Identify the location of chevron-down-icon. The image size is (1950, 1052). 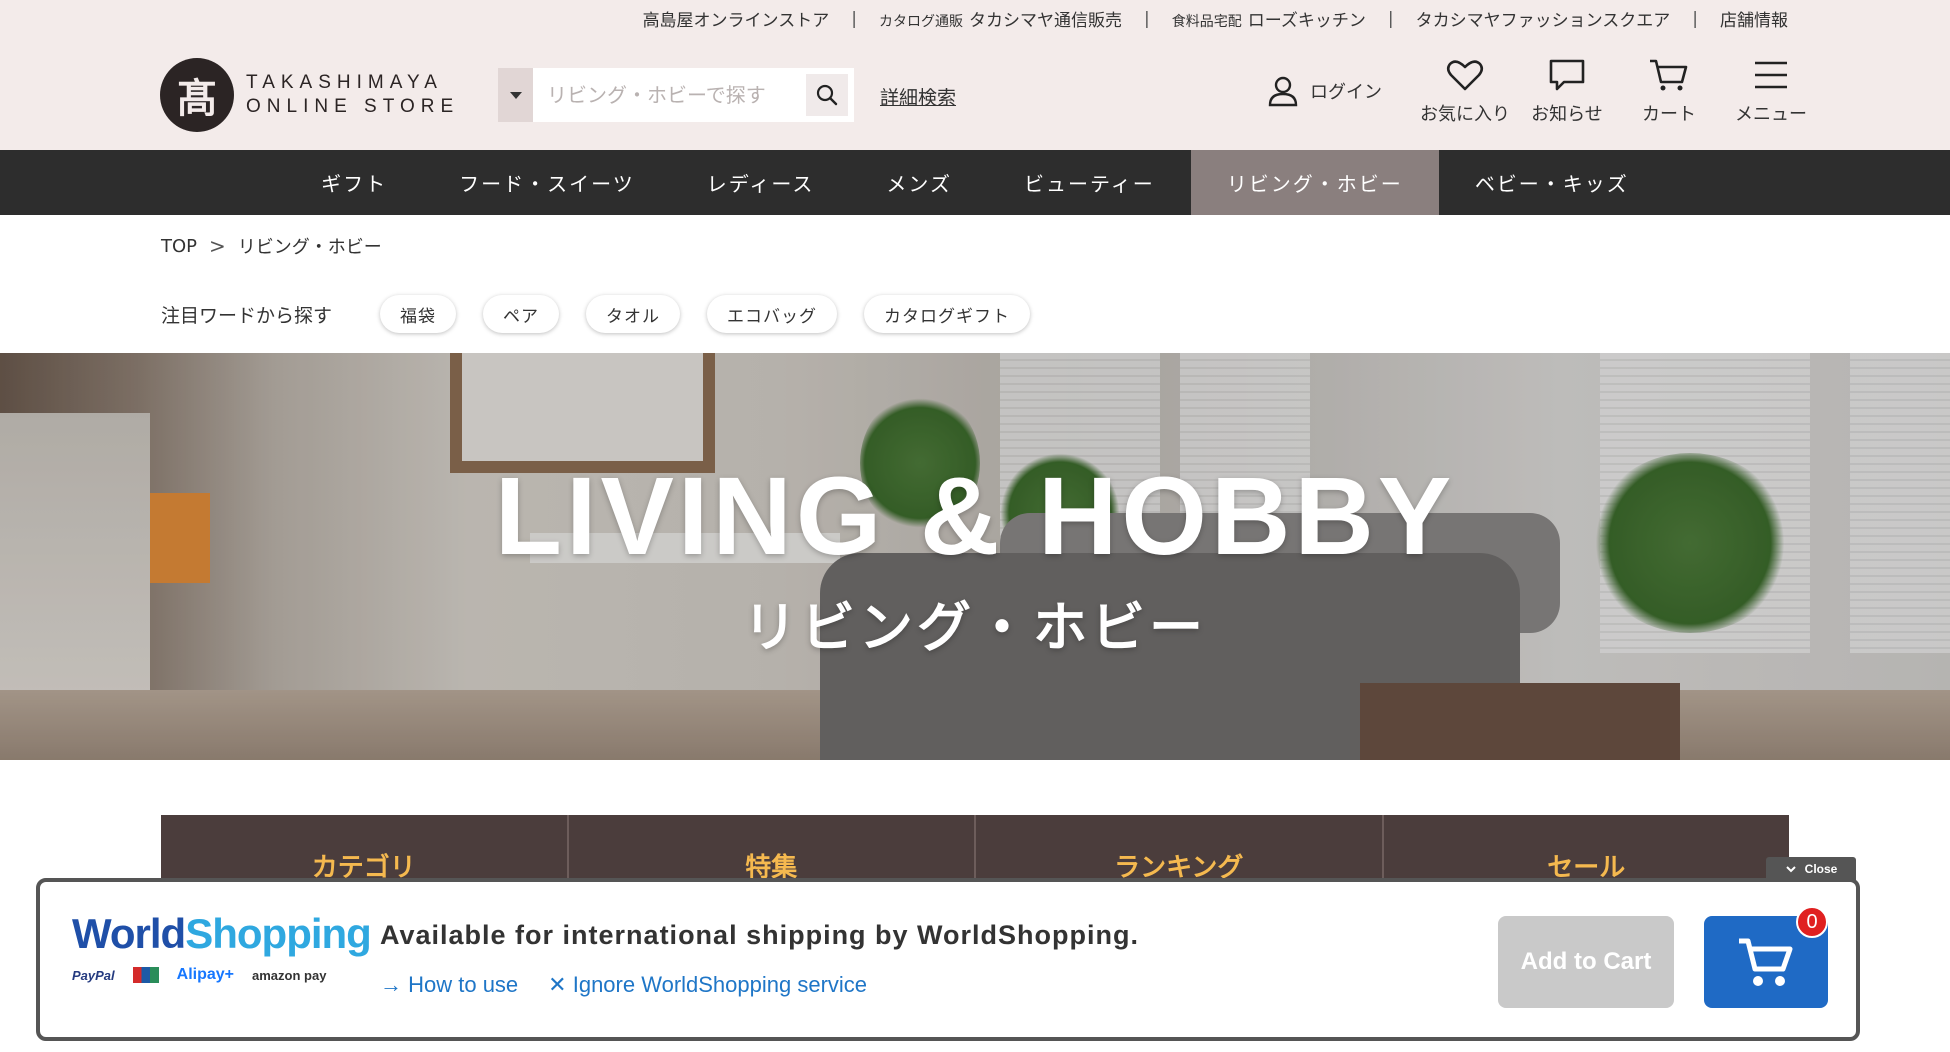
(1790, 869).